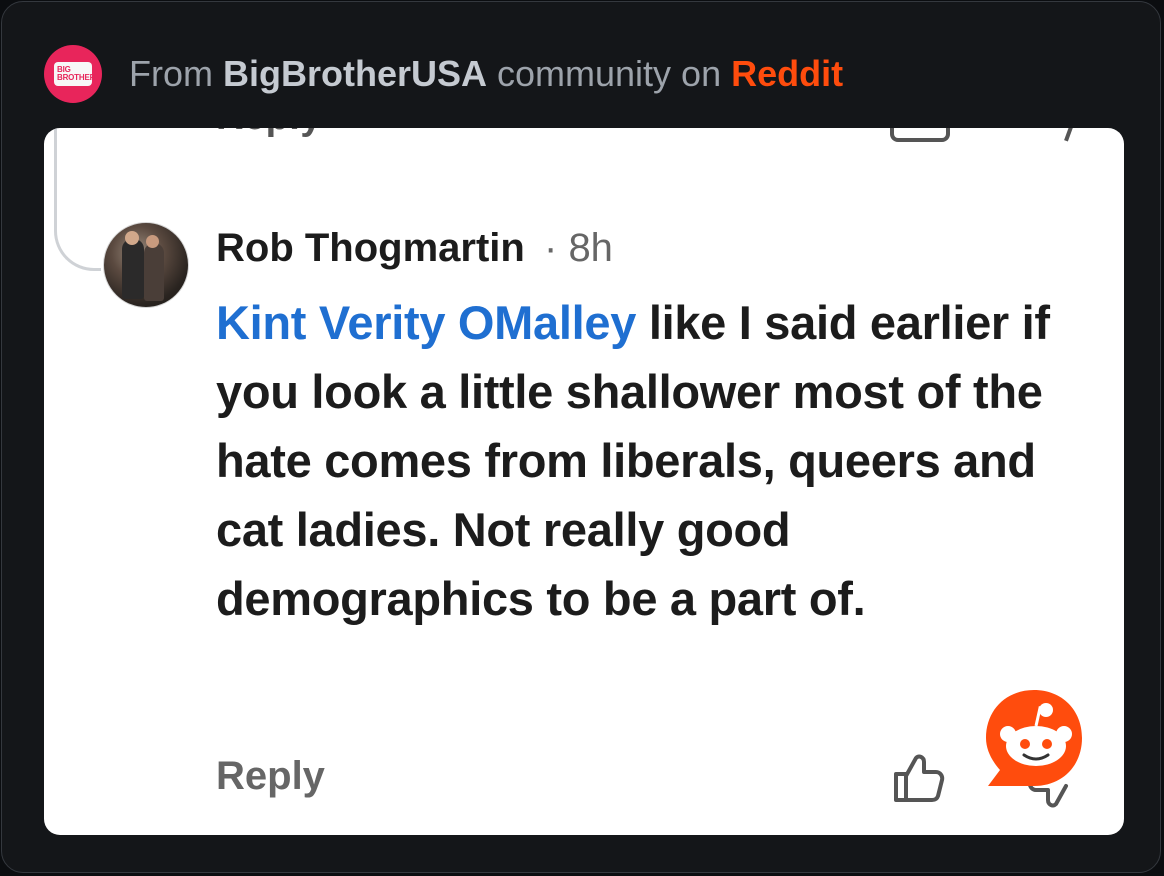 This screenshot has width=1164, height=876. What do you see at coordinates (919, 778) in the screenshot?
I see `thumbs-up-icon` at bounding box center [919, 778].